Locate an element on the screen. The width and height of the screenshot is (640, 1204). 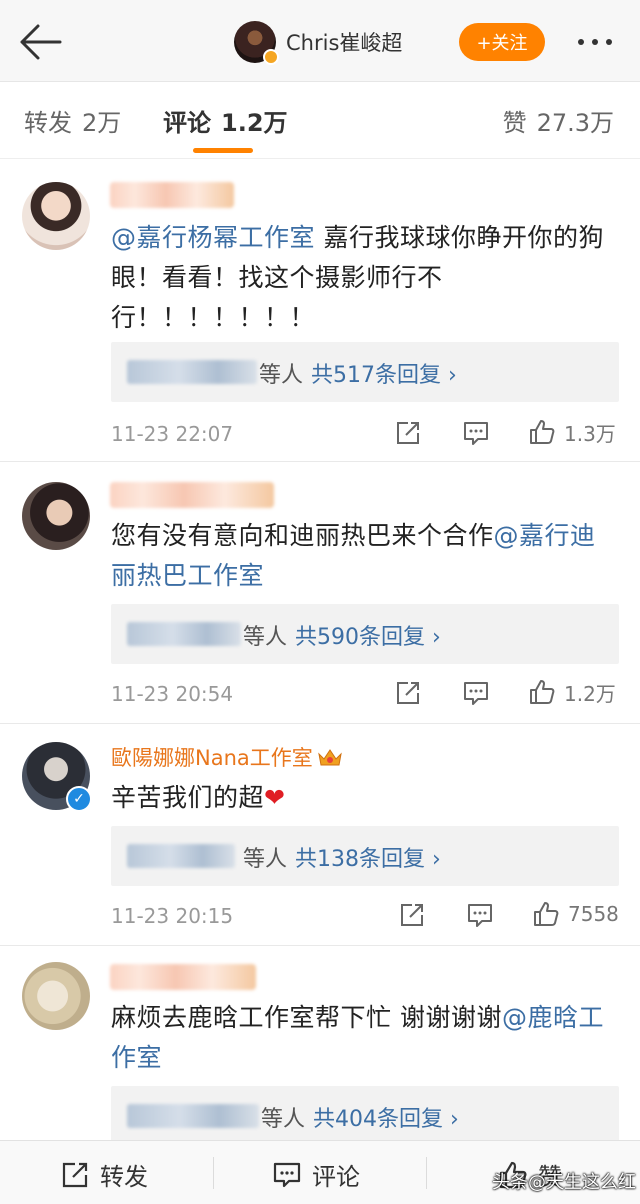
verified-icon is located at coordinates (271, 57).